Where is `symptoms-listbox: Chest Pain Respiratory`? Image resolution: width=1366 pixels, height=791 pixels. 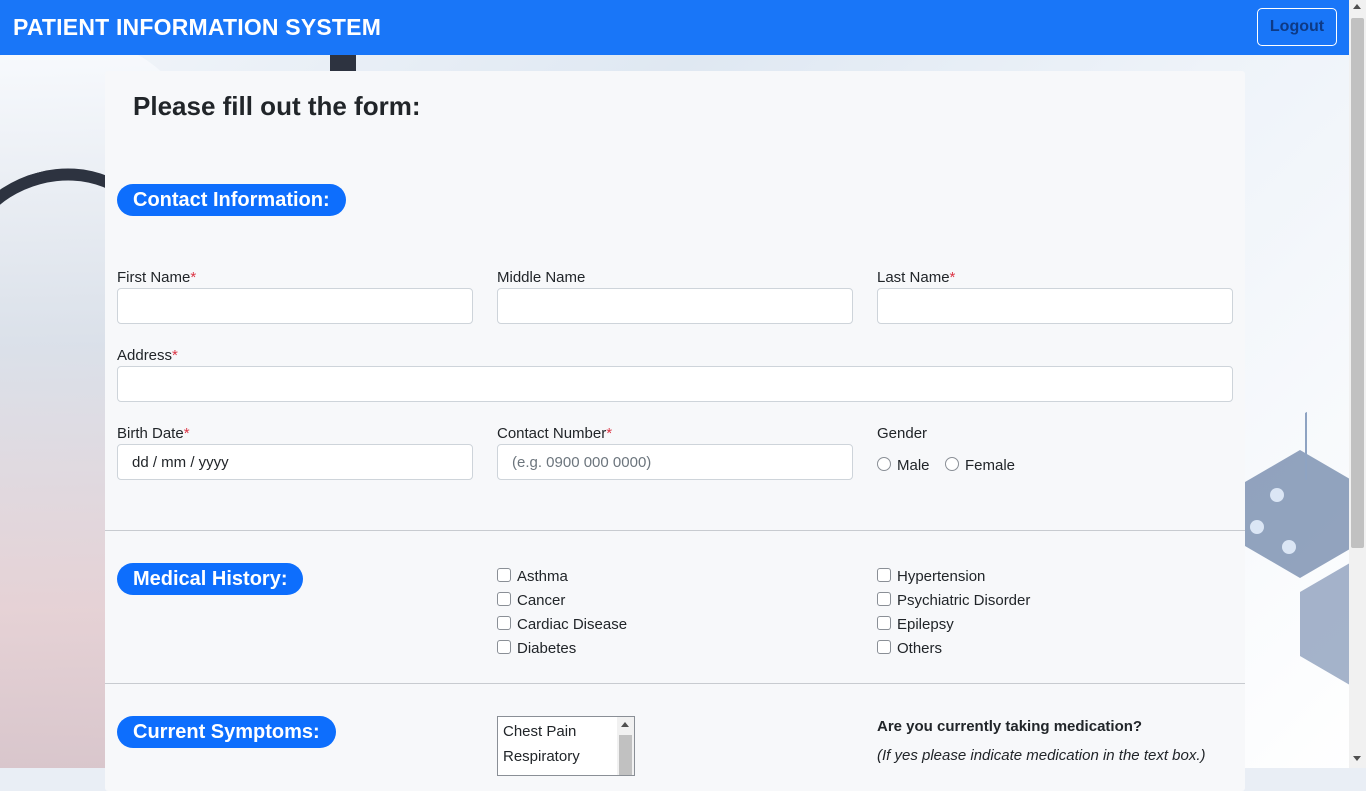
symptoms-listbox: Chest Pain Respiratory is located at coordinates (566, 746).